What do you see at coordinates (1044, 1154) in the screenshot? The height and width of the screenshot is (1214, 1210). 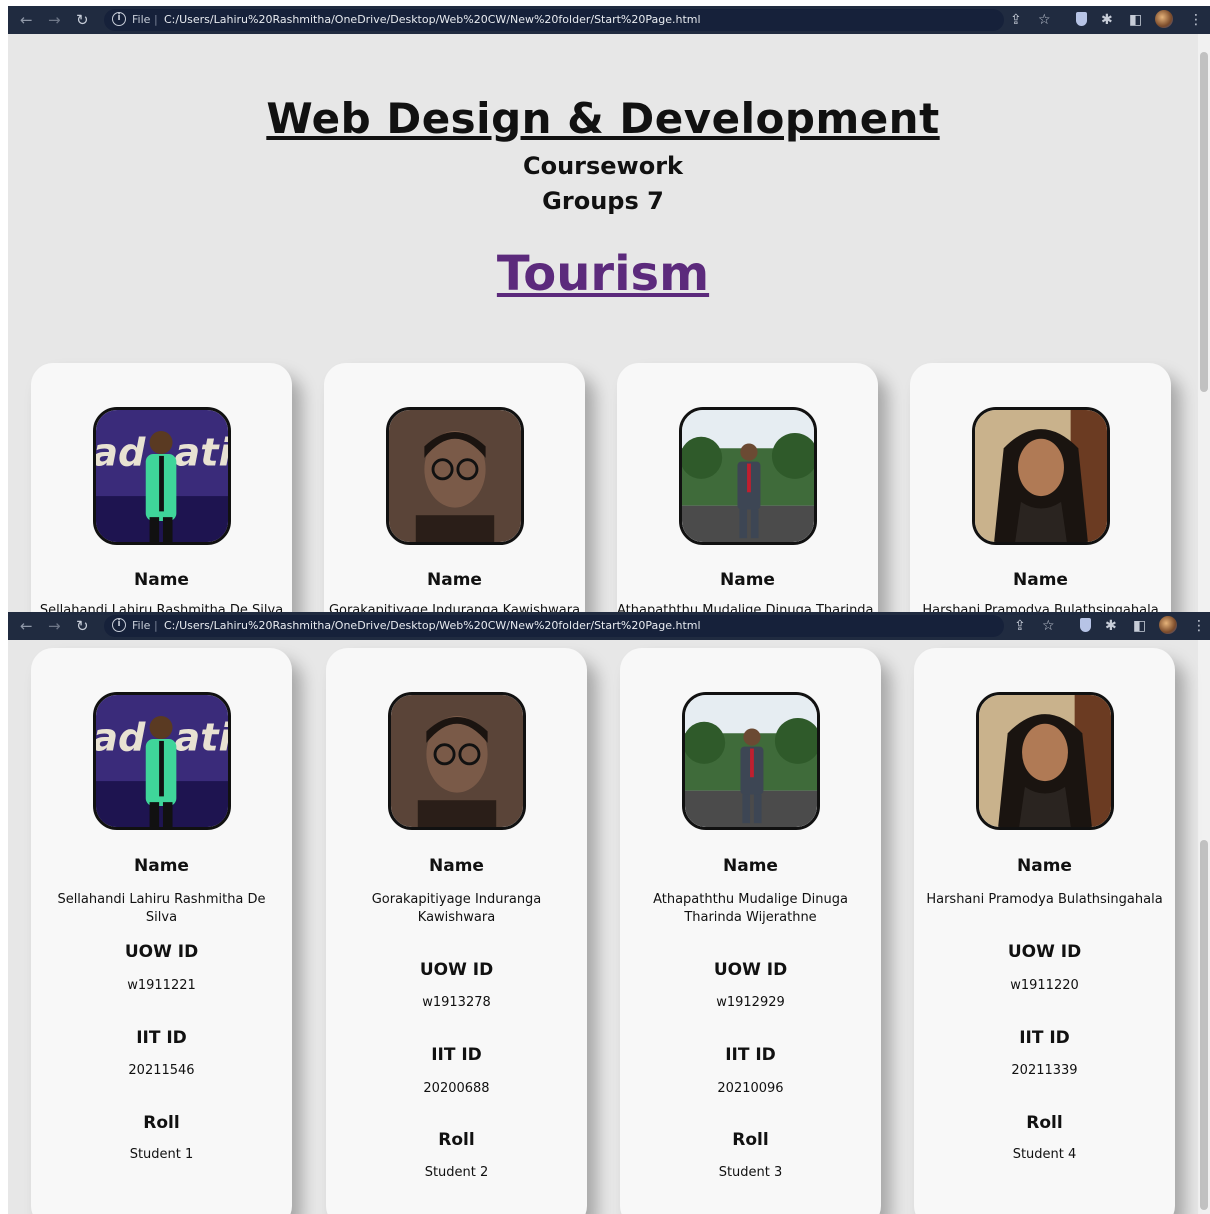 I see `roll-value: Student 4` at bounding box center [1044, 1154].